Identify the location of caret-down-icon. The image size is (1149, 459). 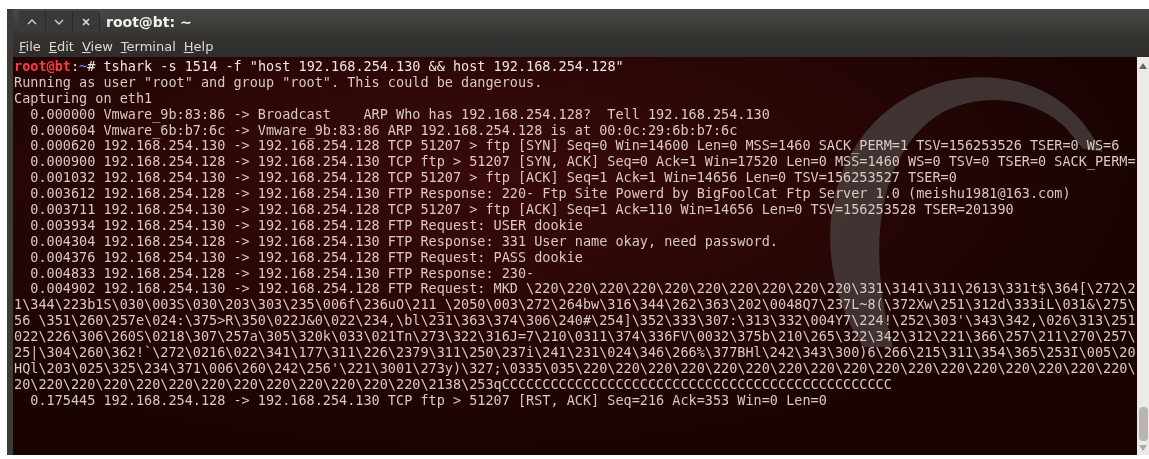
(59, 22).